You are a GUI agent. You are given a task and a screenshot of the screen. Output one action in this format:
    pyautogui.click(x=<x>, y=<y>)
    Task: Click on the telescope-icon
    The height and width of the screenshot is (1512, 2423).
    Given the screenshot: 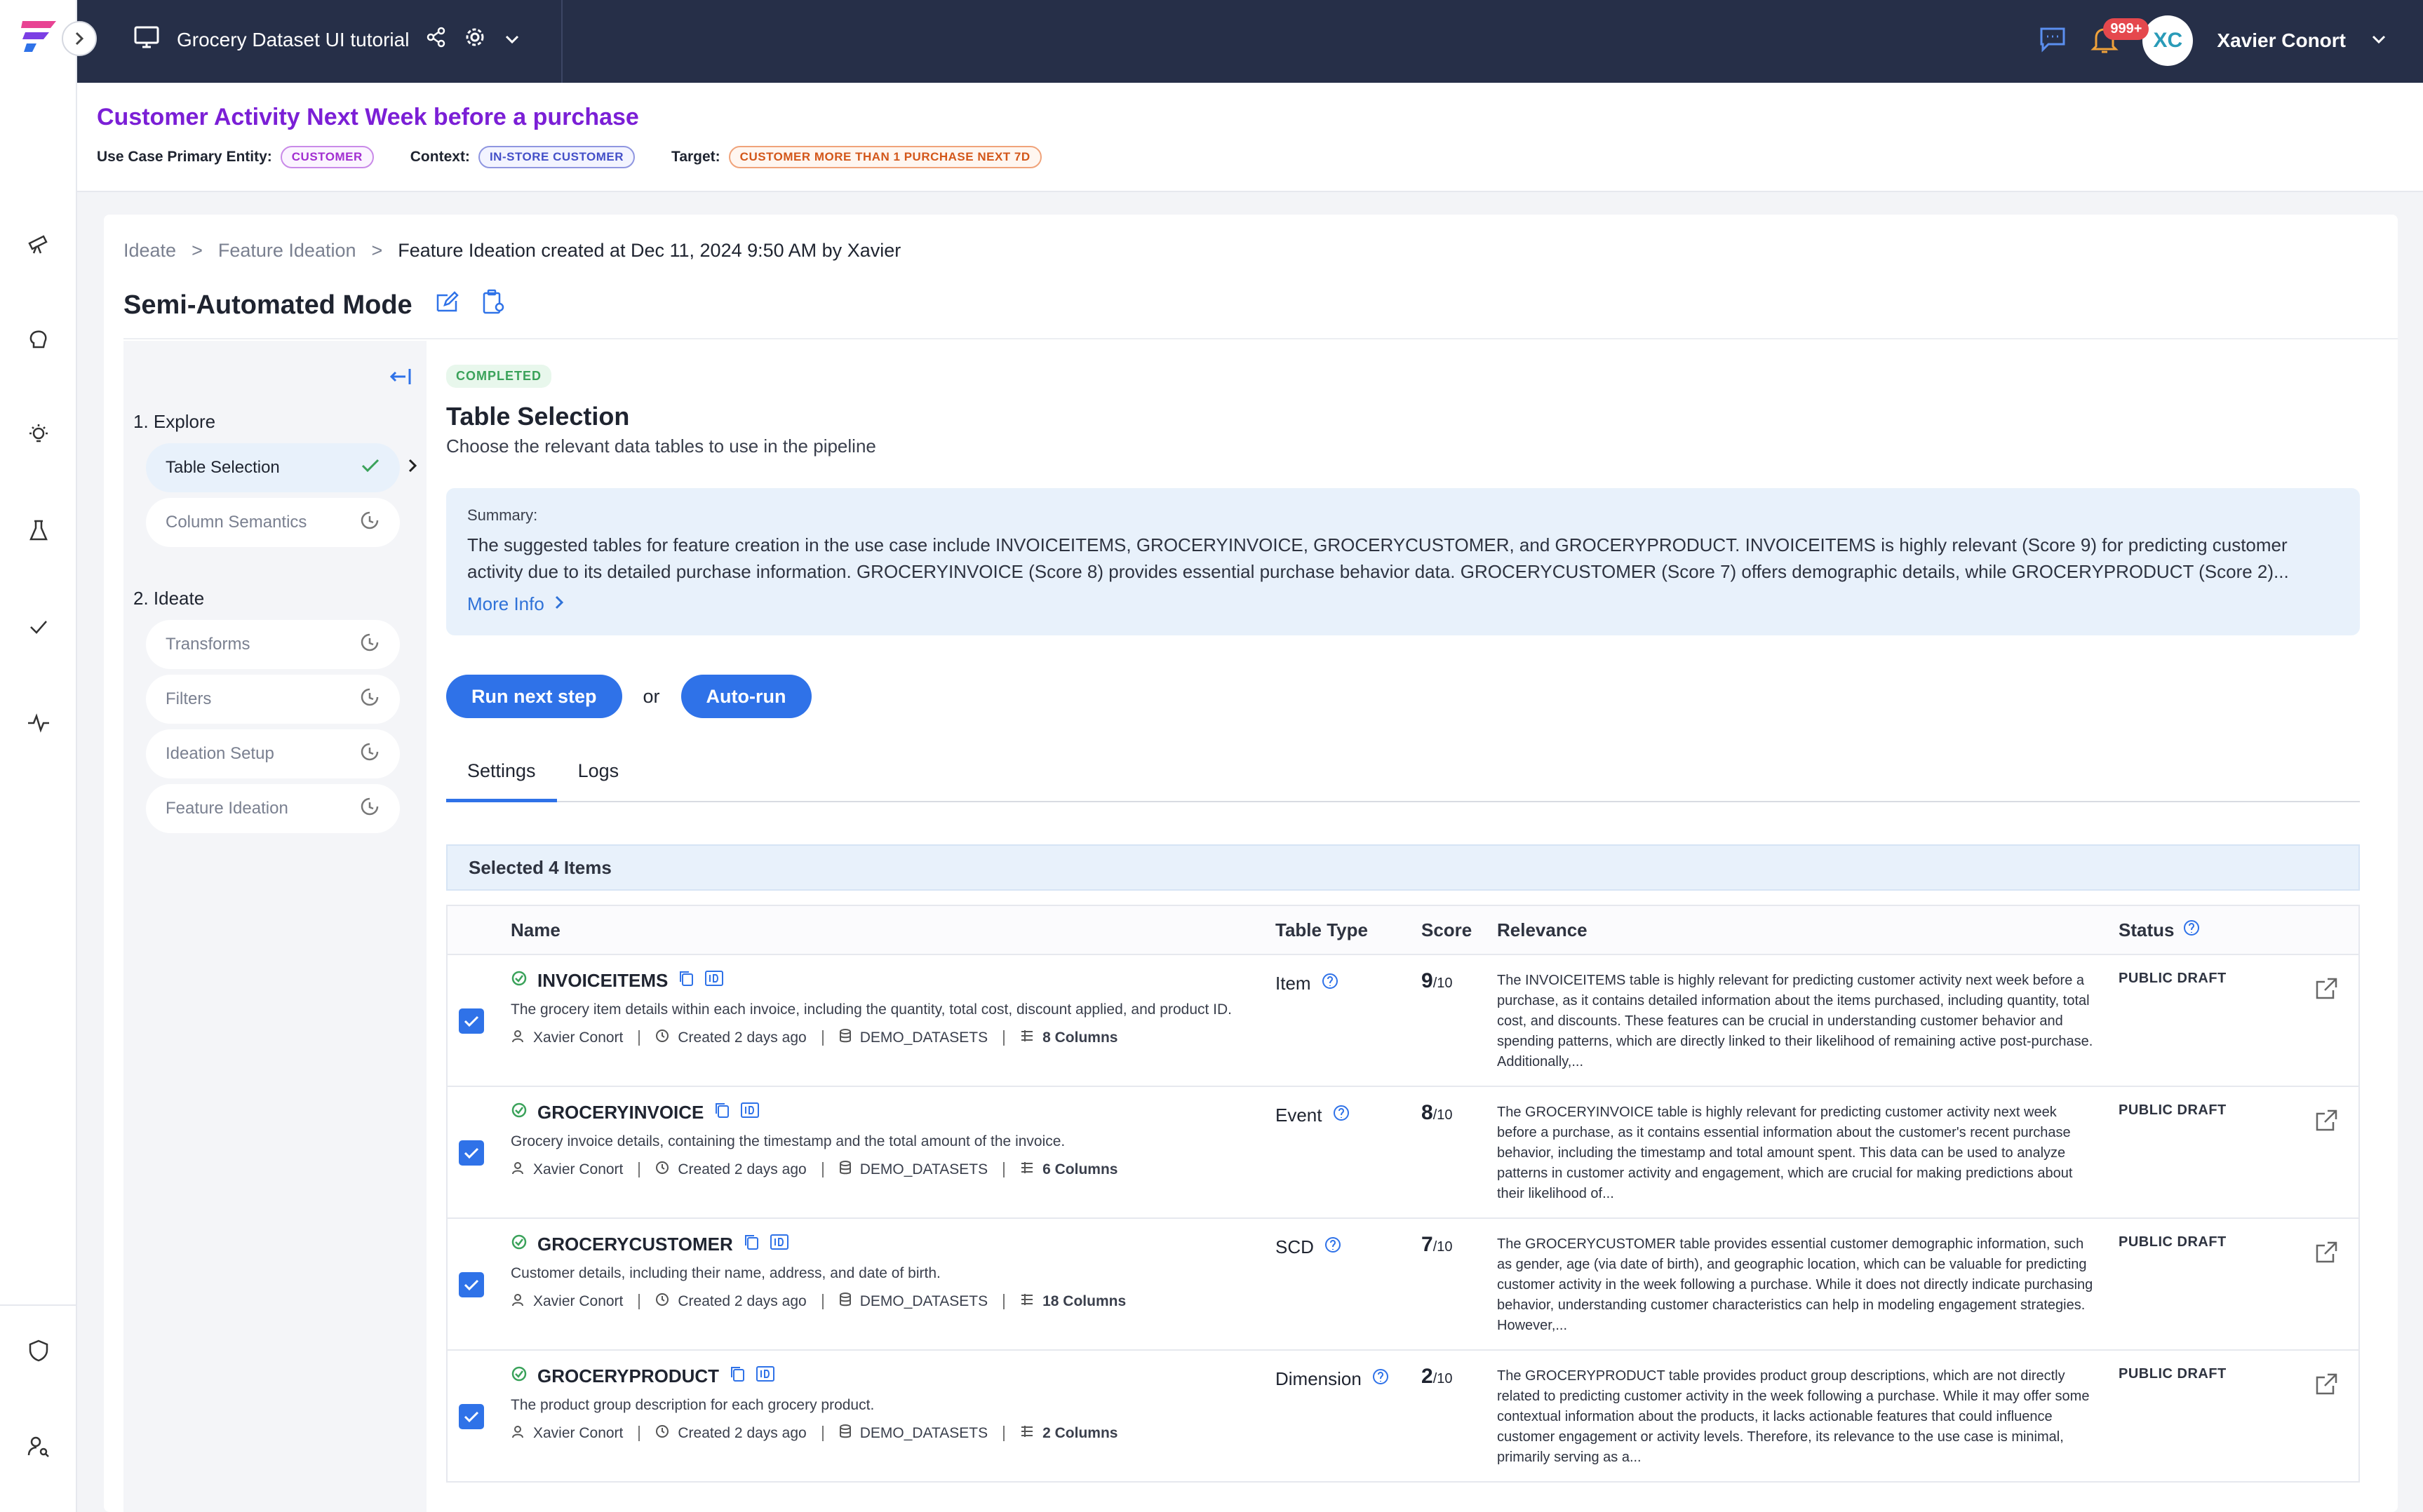 What is the action you would take?
    pyautogui.click(x=39, y=244)
    